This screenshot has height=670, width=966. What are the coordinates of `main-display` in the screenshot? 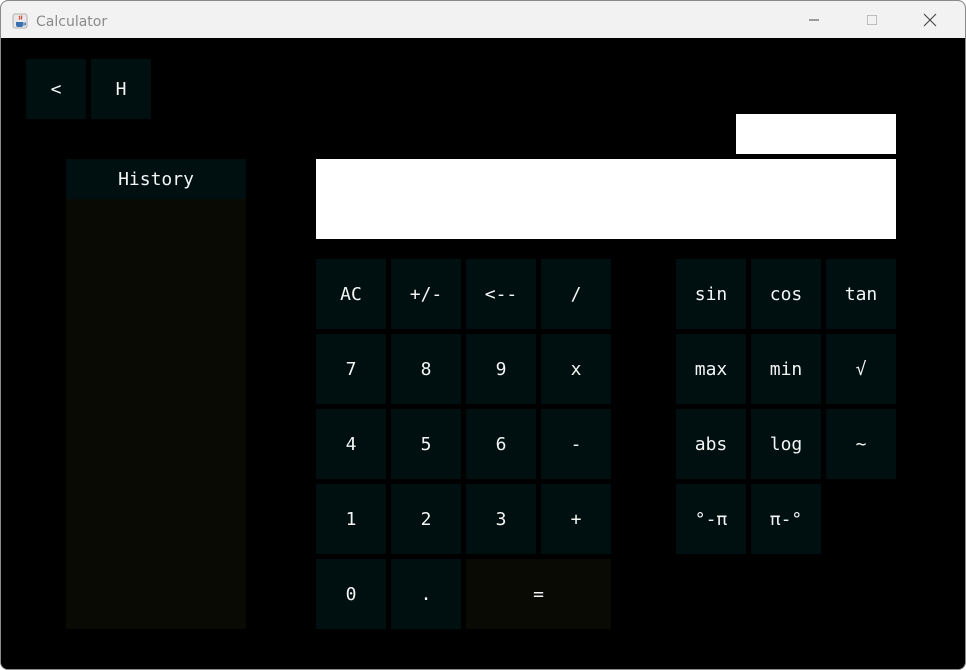 It's located at (606, 199).